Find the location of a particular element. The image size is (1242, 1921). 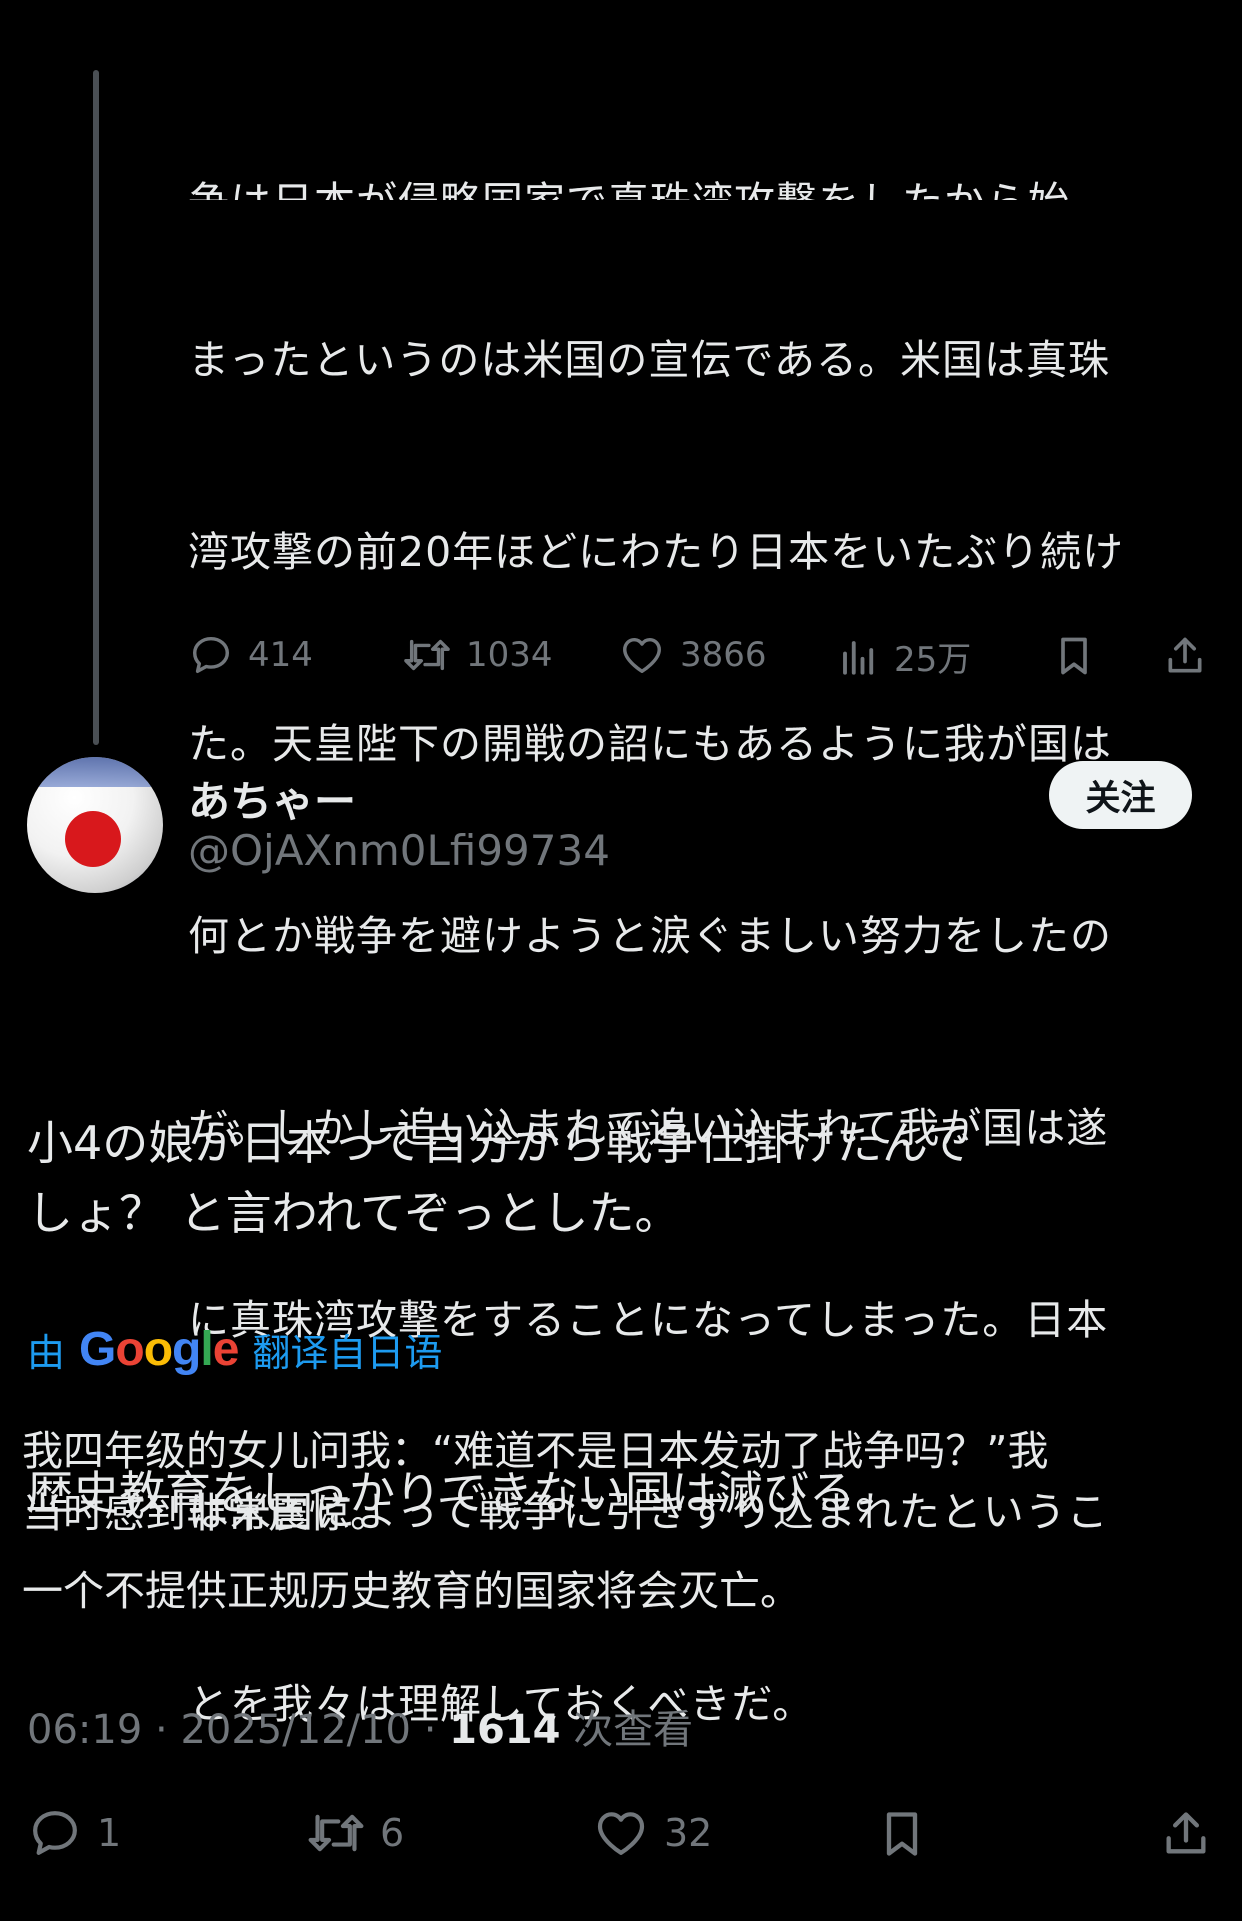

display-name: あちゃー is located at coordinates (272, 798).